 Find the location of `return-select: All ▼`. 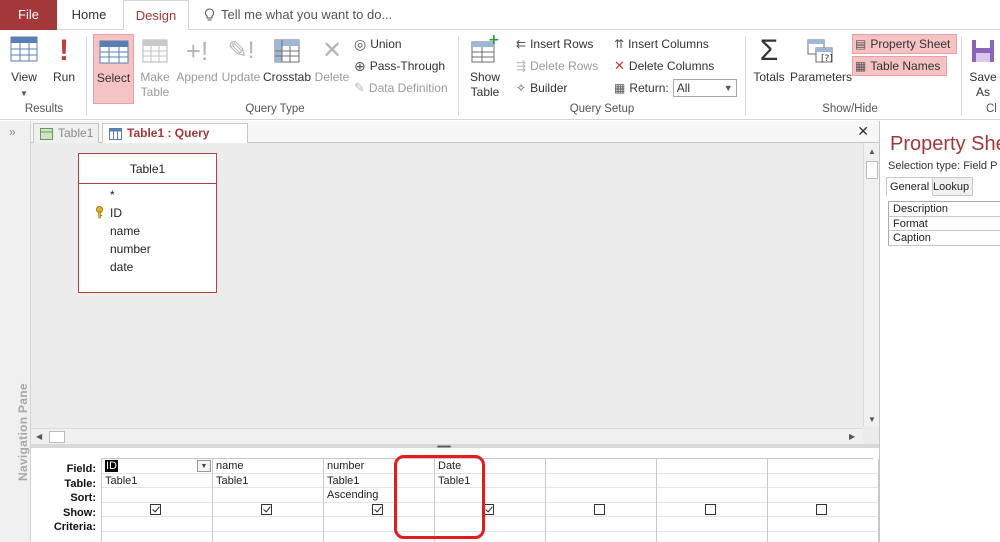

return-select: All ▼ is located at coordinates (704, 88).